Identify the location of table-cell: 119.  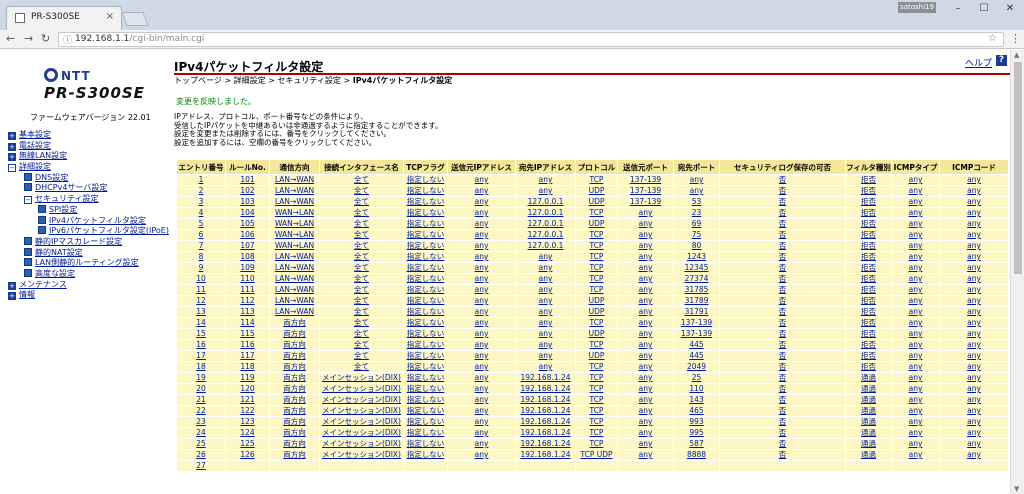
(247, 378).